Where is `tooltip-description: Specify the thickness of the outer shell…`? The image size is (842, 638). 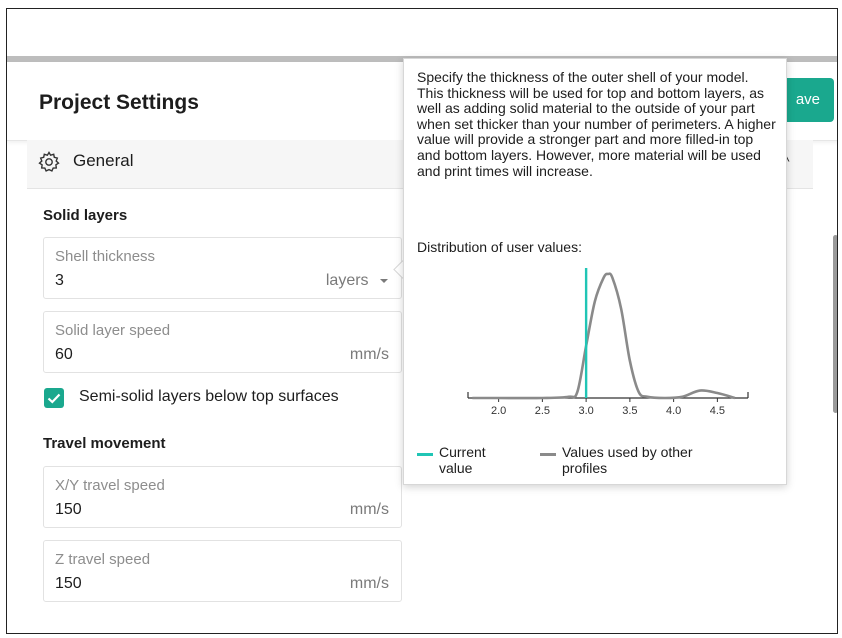
tooltip-description: Specify the thickness of the outer shell… is located at coordinates (596, 124).